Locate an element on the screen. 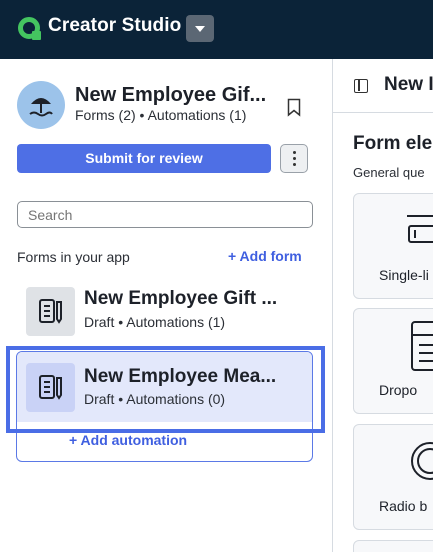 The height and width of the screenshot is (552, 433). form-elements-heading: Form ele is located at coordinates (393, 143).